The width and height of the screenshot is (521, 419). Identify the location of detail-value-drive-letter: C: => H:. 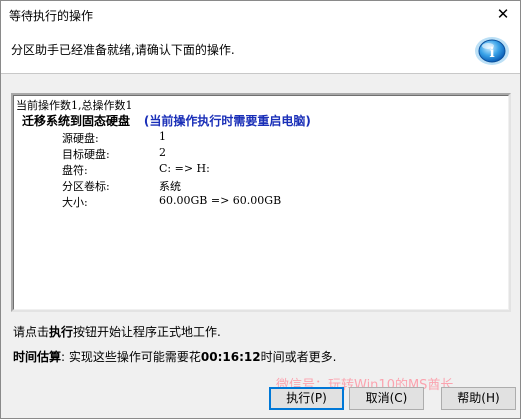
(184, 168).